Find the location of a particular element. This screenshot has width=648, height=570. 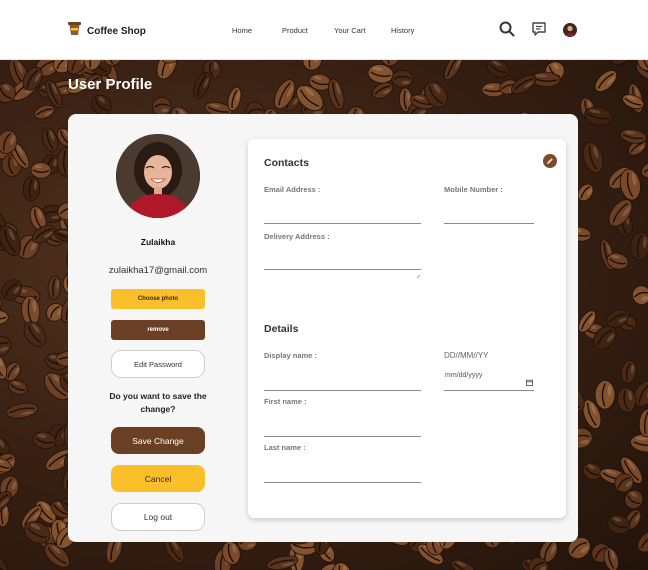

cancel-button: Cancel is located at coordinates (158, 478).